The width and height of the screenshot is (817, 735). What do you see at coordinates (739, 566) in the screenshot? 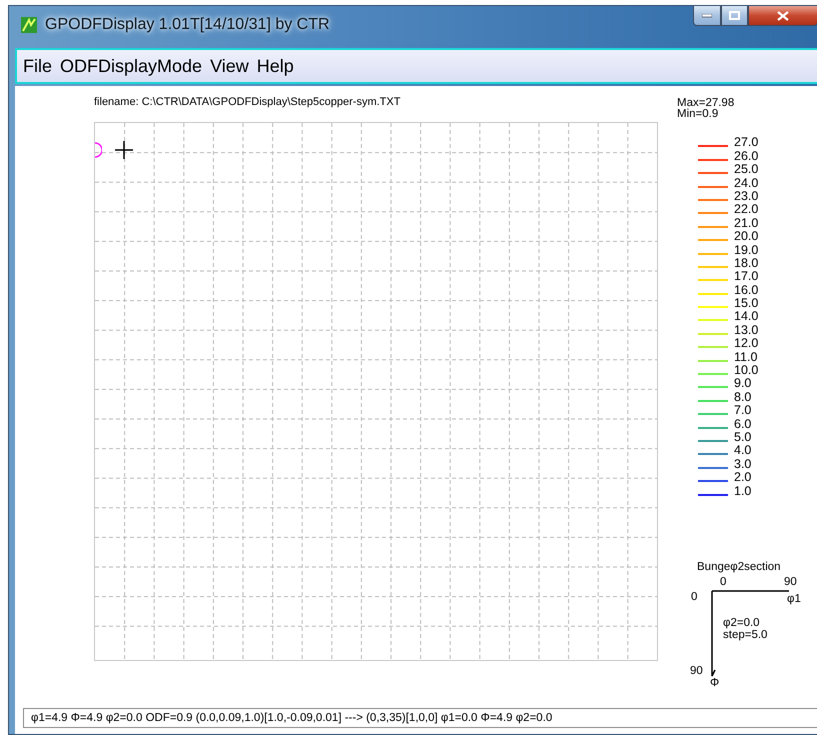
I see `section-title: Bungeφ2section` at bounding box center [739, 566].